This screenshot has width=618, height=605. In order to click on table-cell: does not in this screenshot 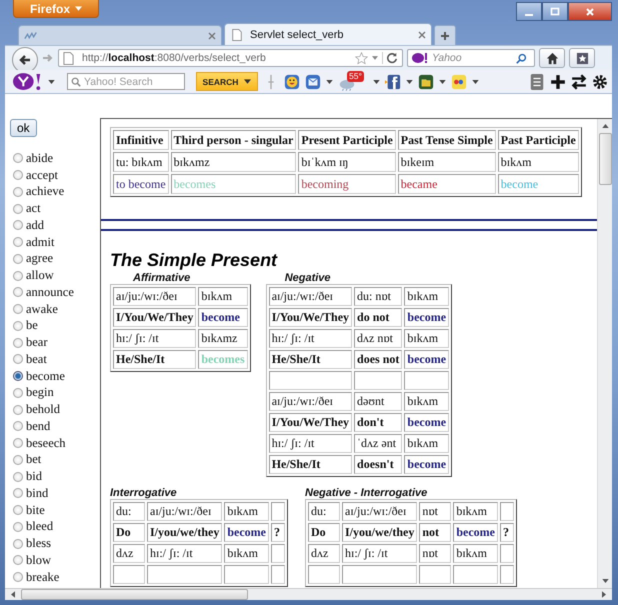, I will do `click(378, 359)`.